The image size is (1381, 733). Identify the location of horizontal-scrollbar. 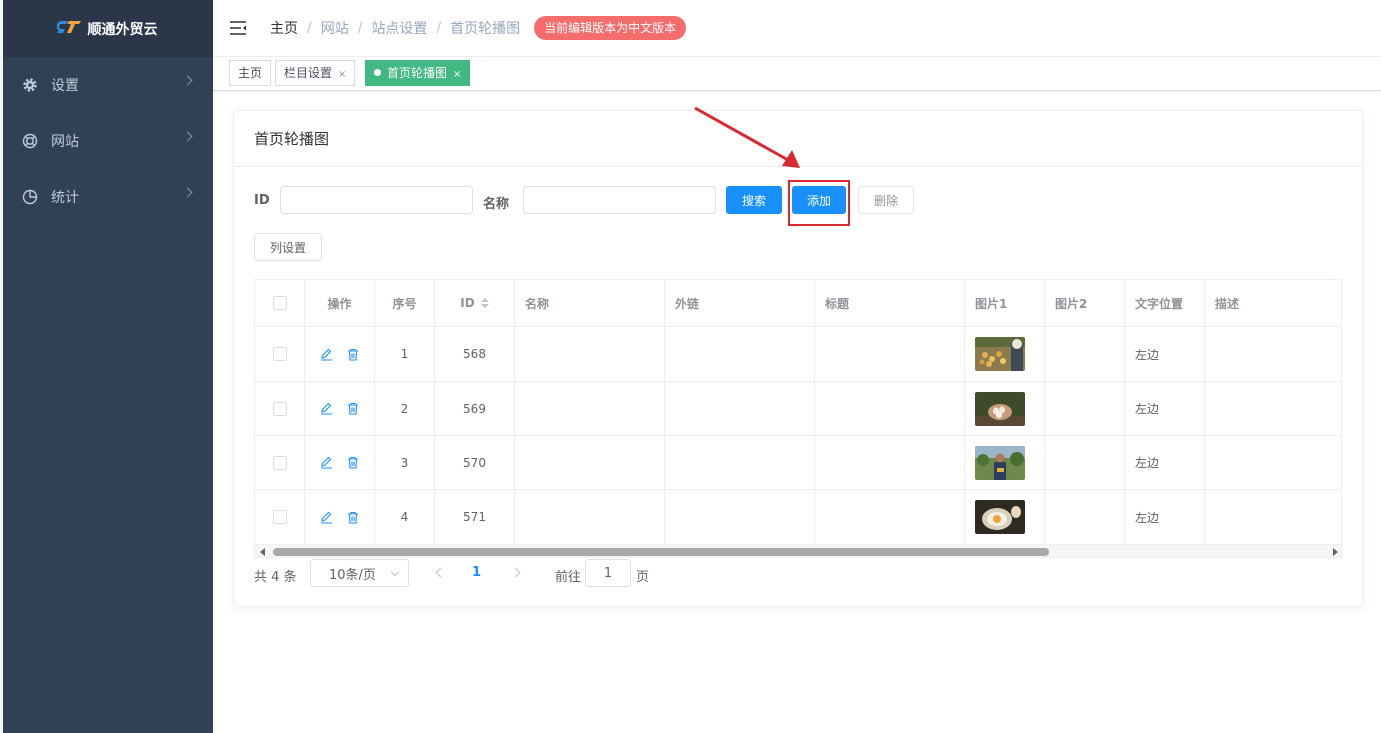
(798, 551).